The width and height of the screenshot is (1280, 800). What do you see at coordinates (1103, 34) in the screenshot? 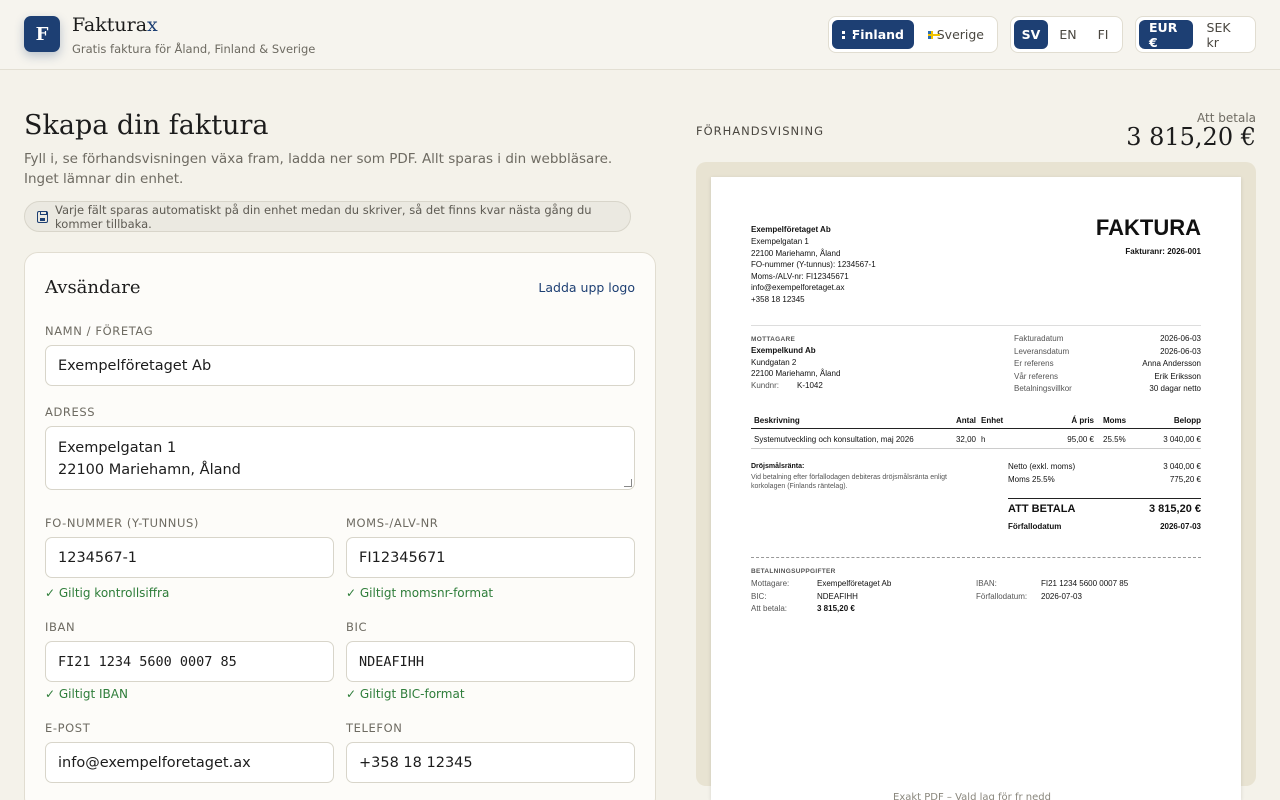
I see `language-fi-button: FI` at bounding box center [1103, 34].